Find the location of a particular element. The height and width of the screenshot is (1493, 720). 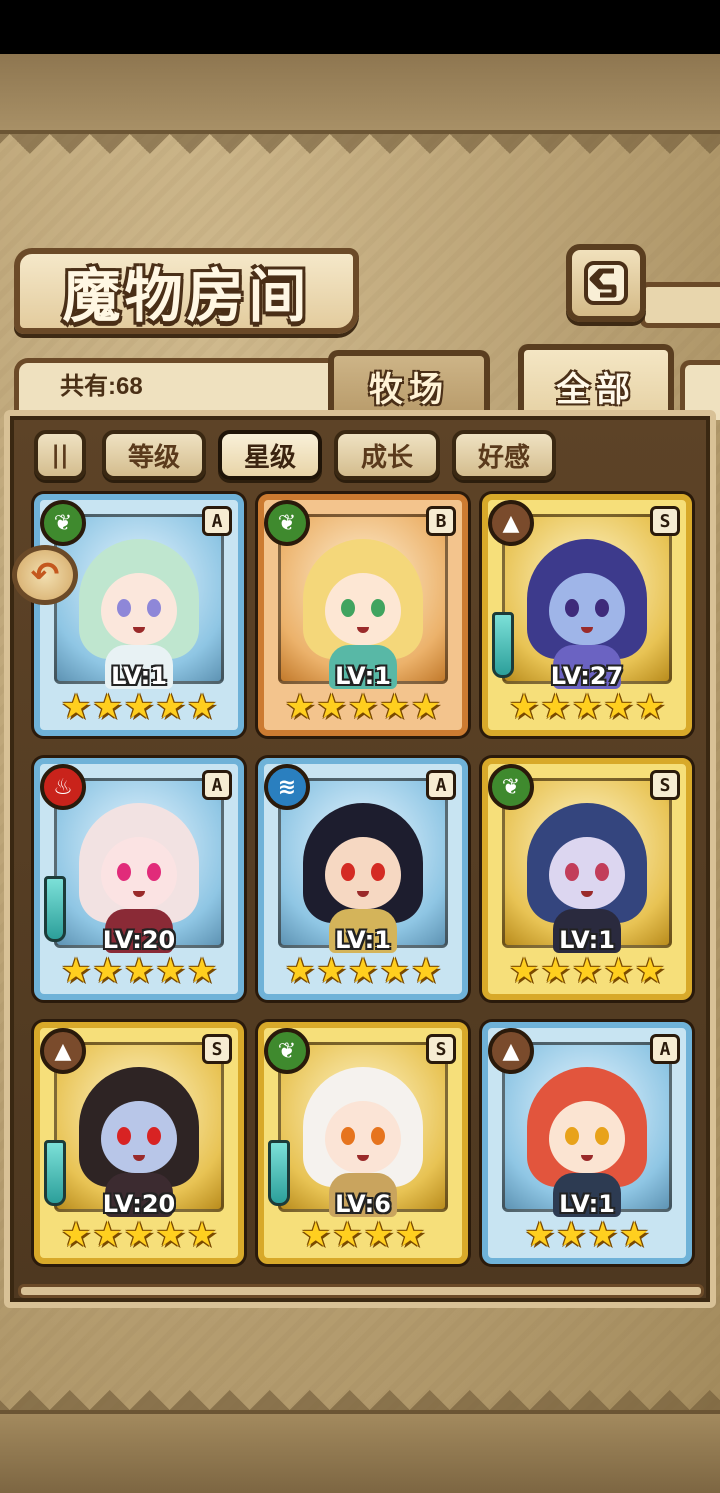

filter-growth-button: 成长 is located at coordinates (387, 455).